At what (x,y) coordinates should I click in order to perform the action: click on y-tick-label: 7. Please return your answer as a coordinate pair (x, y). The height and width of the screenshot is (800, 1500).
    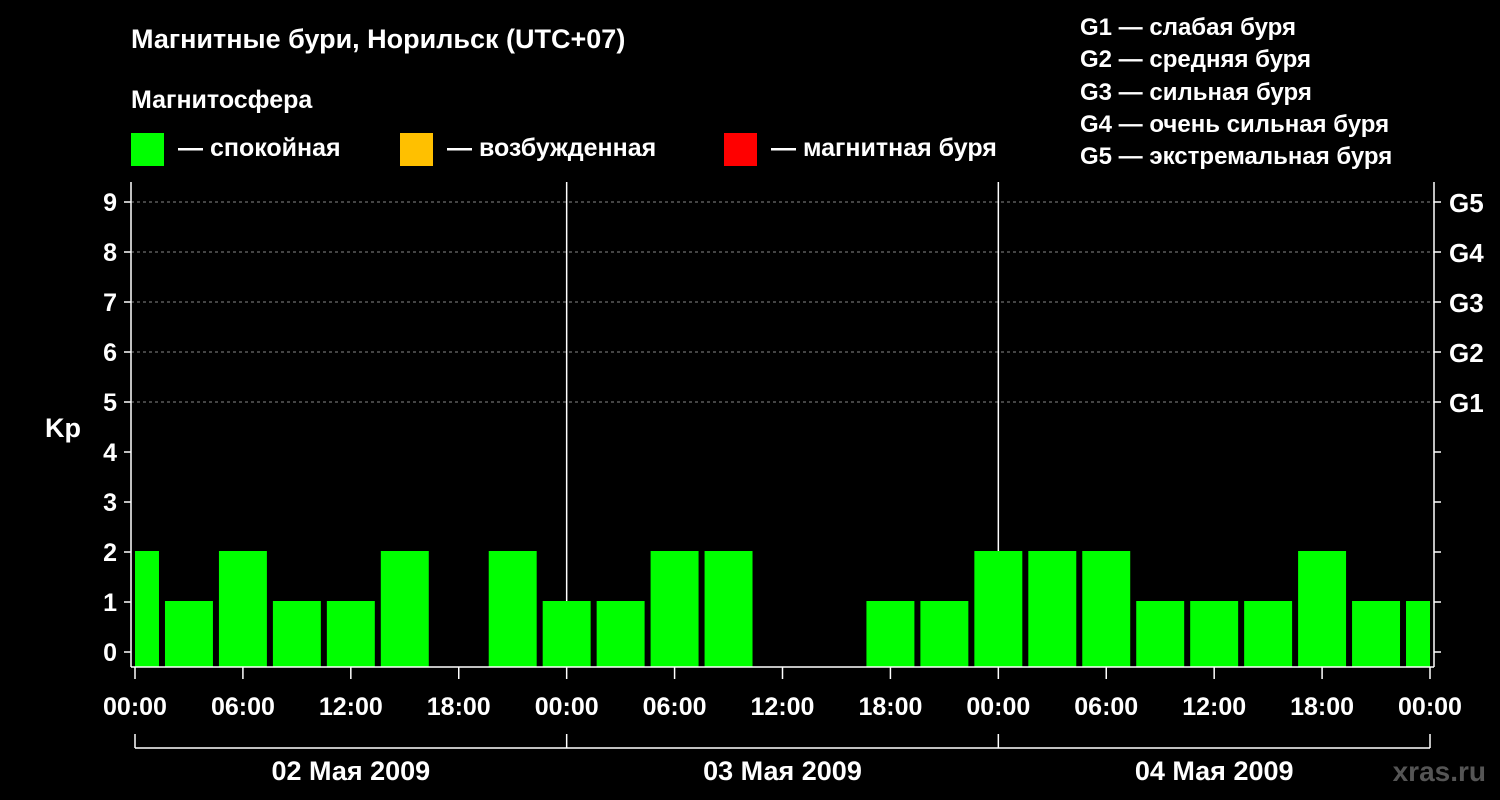
    Looking at the image, I should click on (110, 303).